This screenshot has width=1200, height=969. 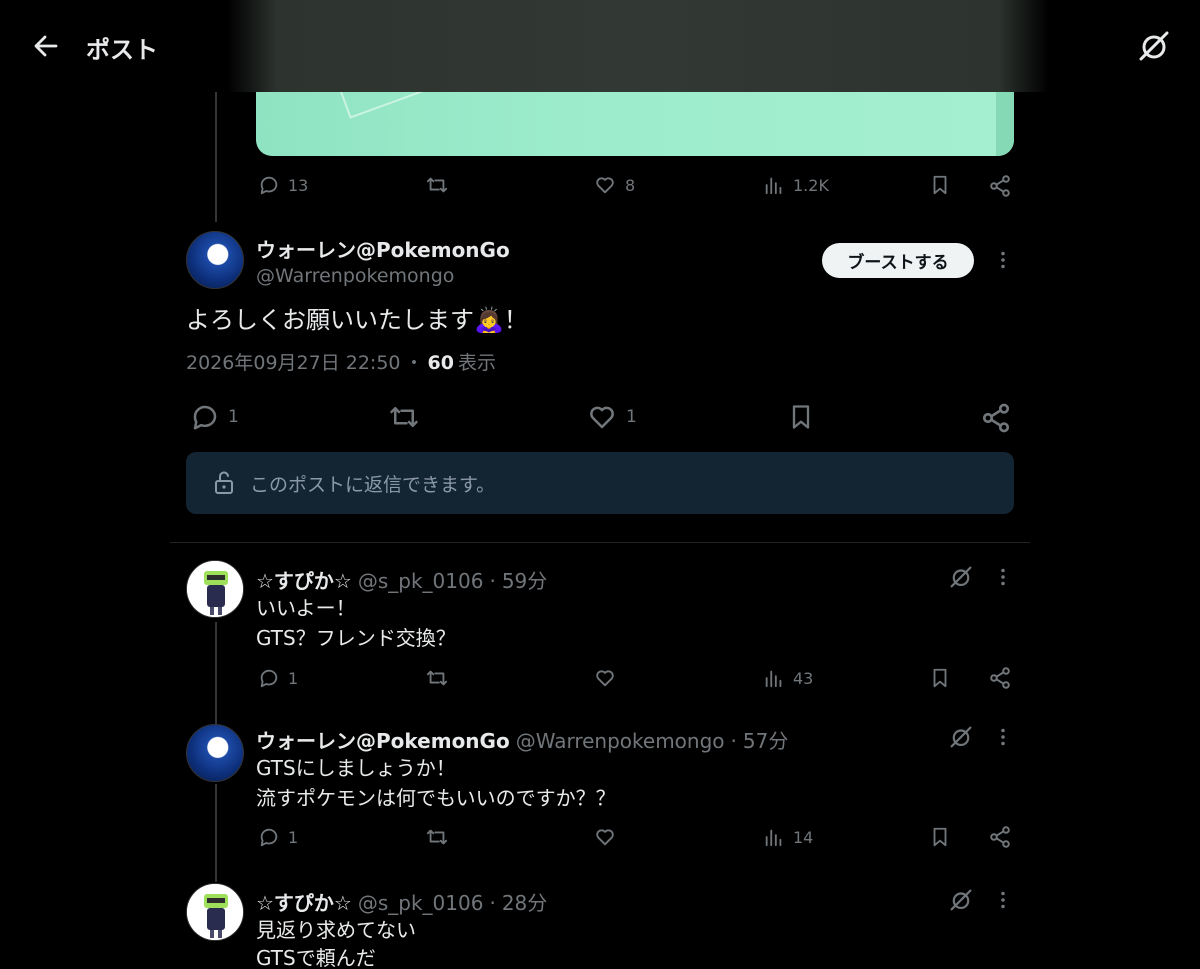 I want to click on like-button: 1, so click(x=611, y=417).